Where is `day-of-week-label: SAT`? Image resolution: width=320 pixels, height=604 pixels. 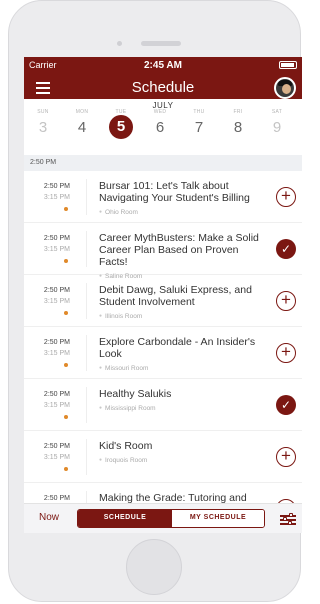 day-of-week-label: SAT is located at coordinates (277, 112).